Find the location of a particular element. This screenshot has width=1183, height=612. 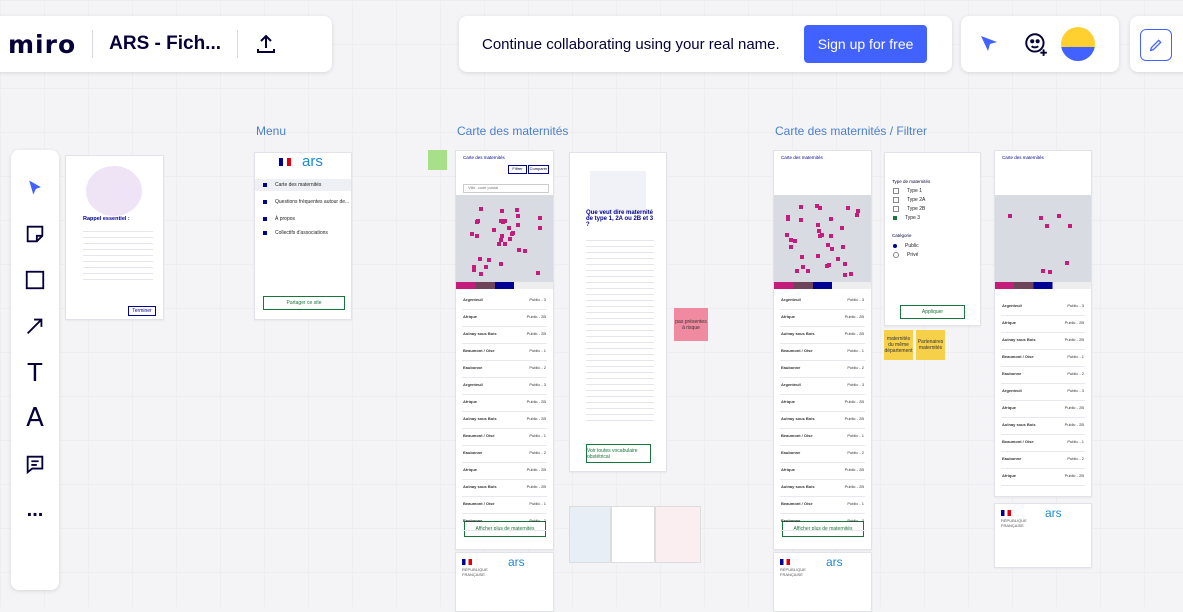

tab-comparer: Comparer is located at coordinates (538, 169).